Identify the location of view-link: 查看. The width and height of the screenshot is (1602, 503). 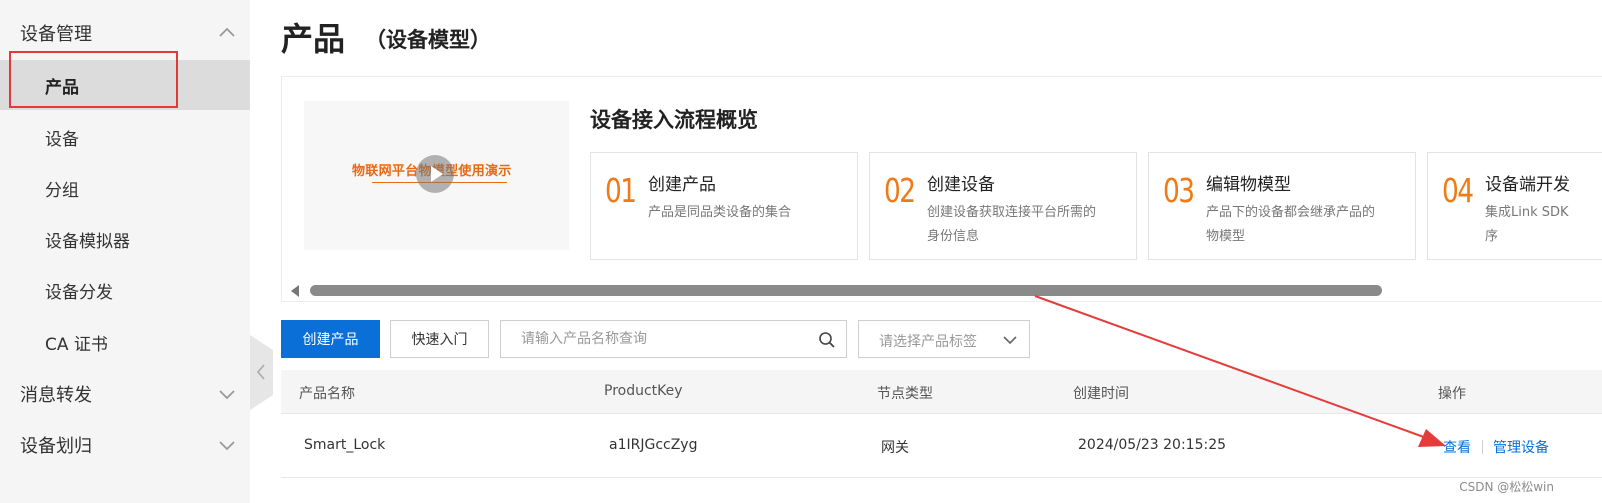
(1457, 447).